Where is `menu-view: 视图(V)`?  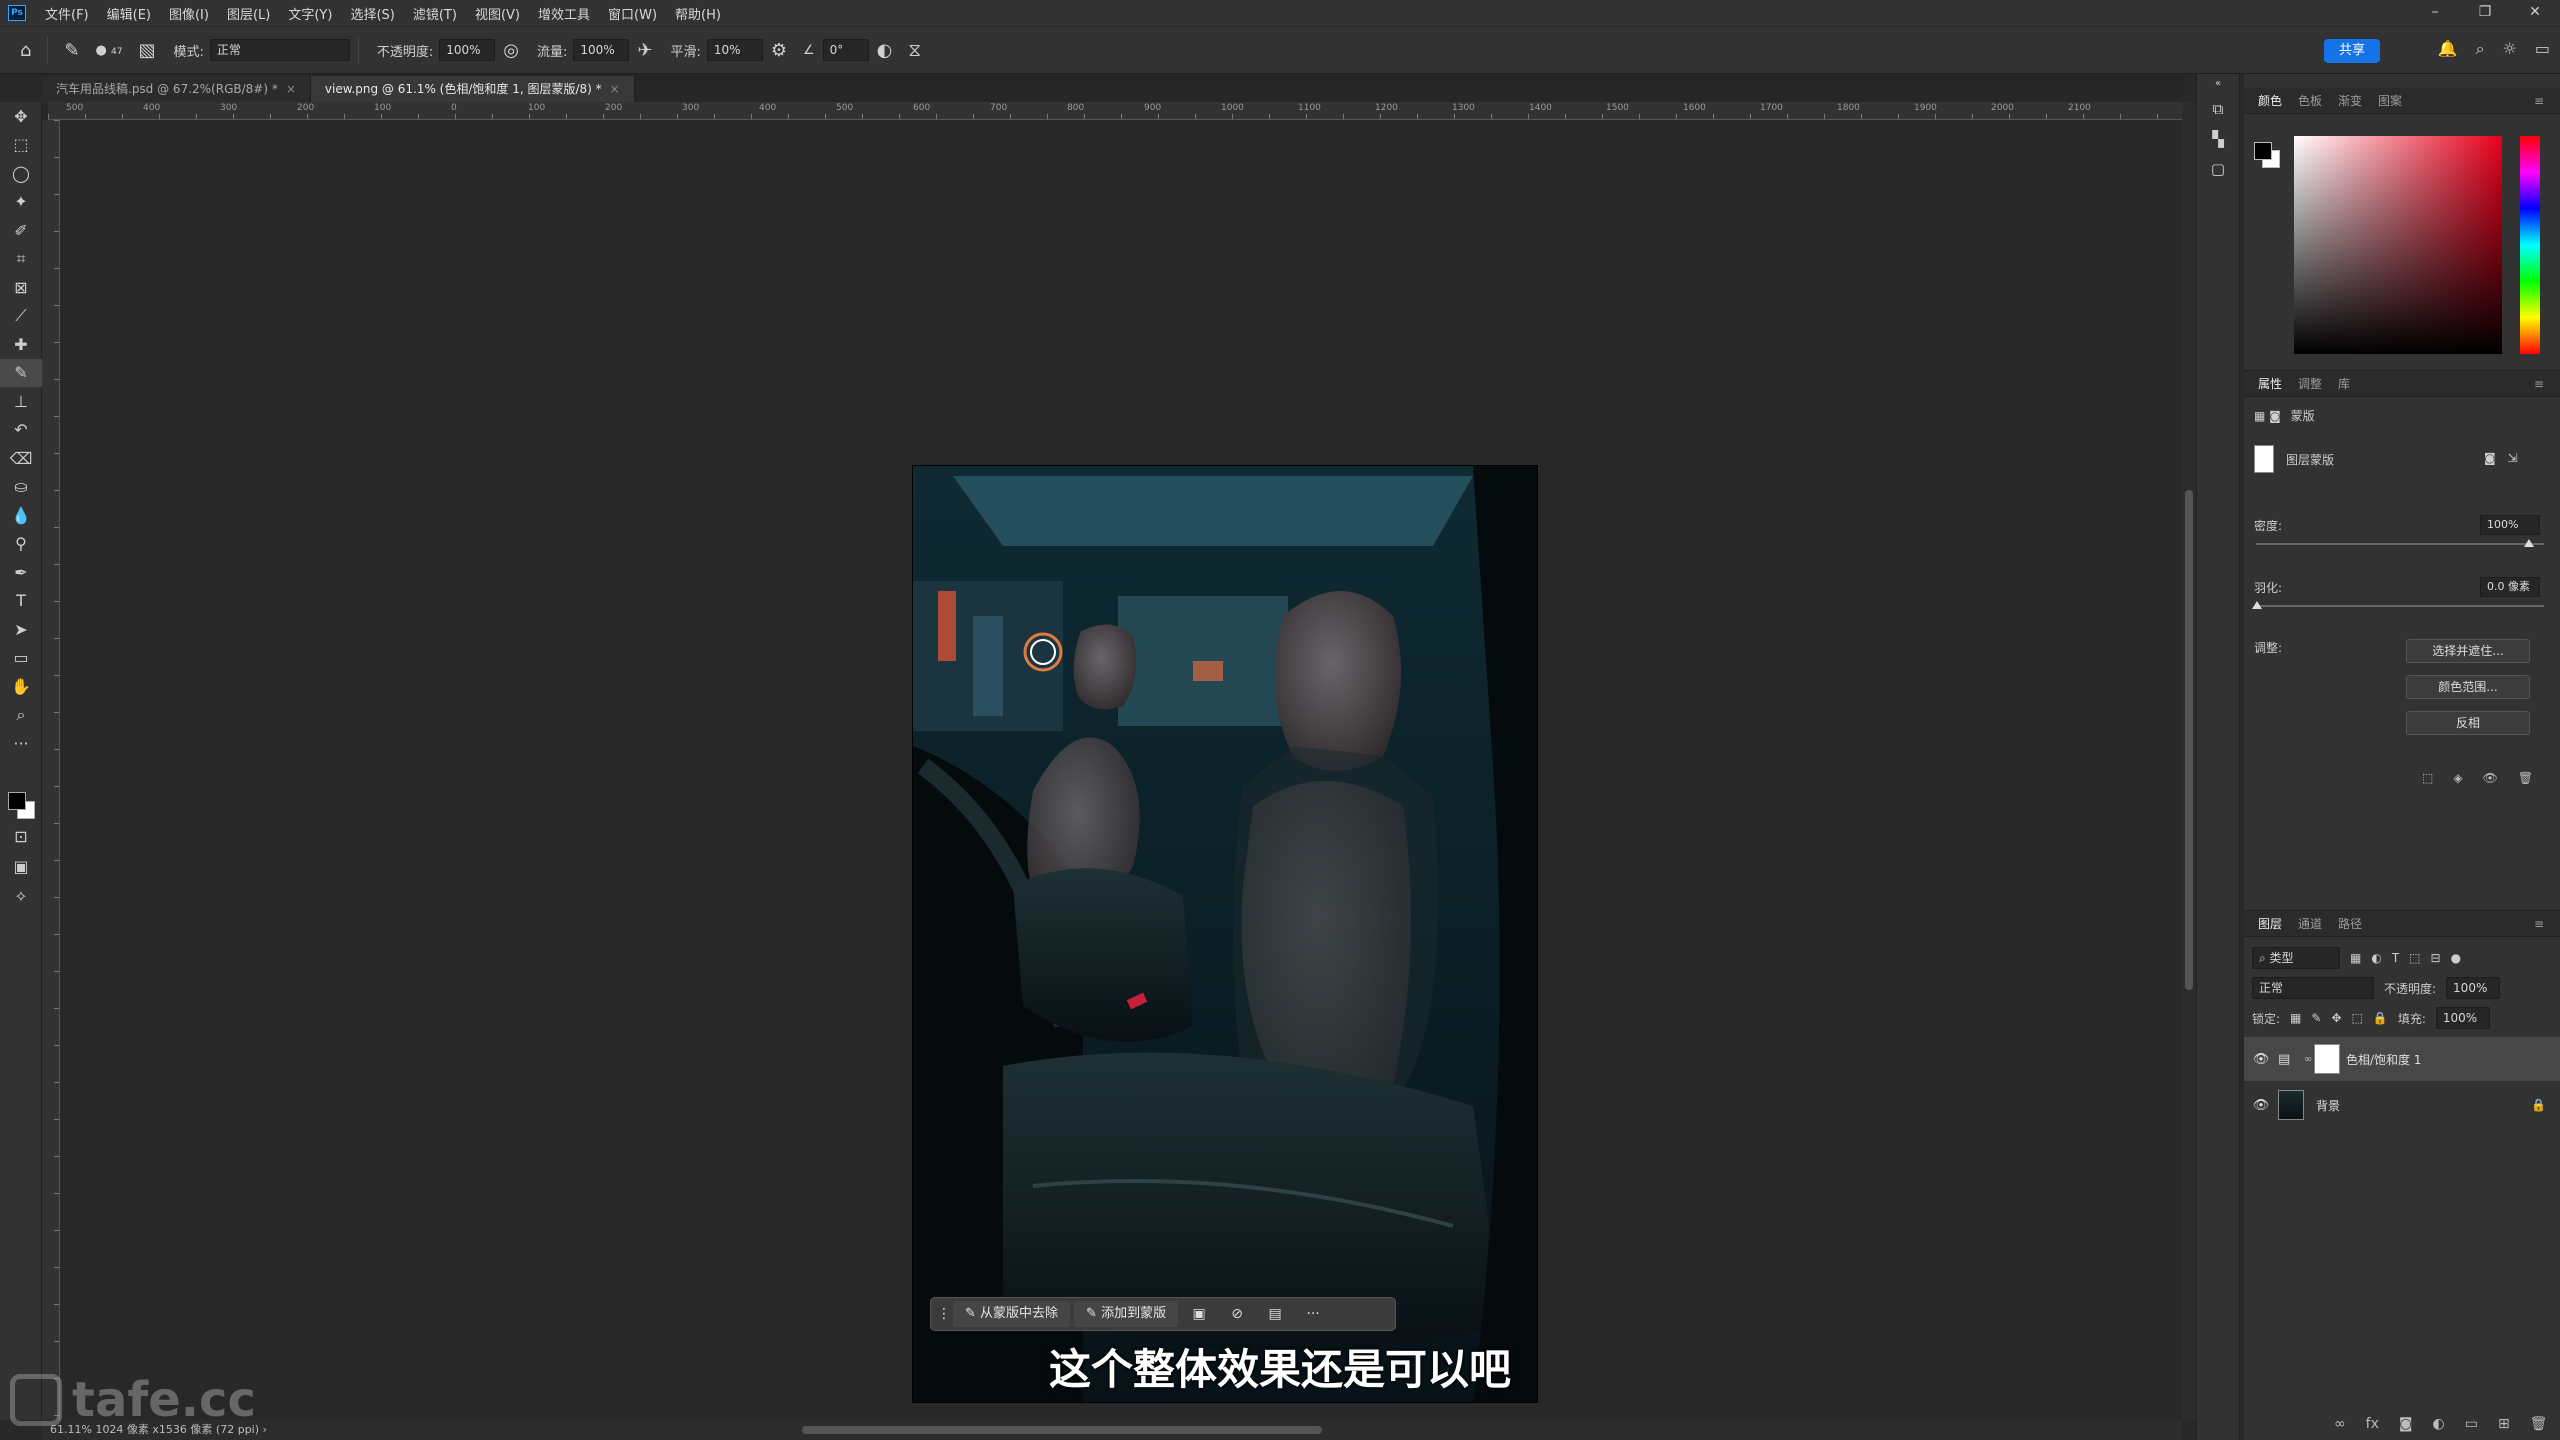 menu-view: 视图(V) is located at coordinates (497, 13).